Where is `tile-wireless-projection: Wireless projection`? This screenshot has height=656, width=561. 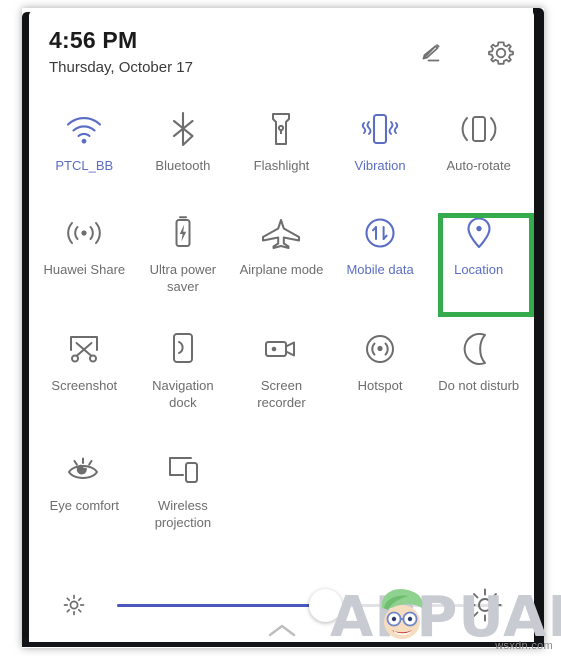
tile-wireless-projection: Wireless projection is located at coordinates (183, 493).